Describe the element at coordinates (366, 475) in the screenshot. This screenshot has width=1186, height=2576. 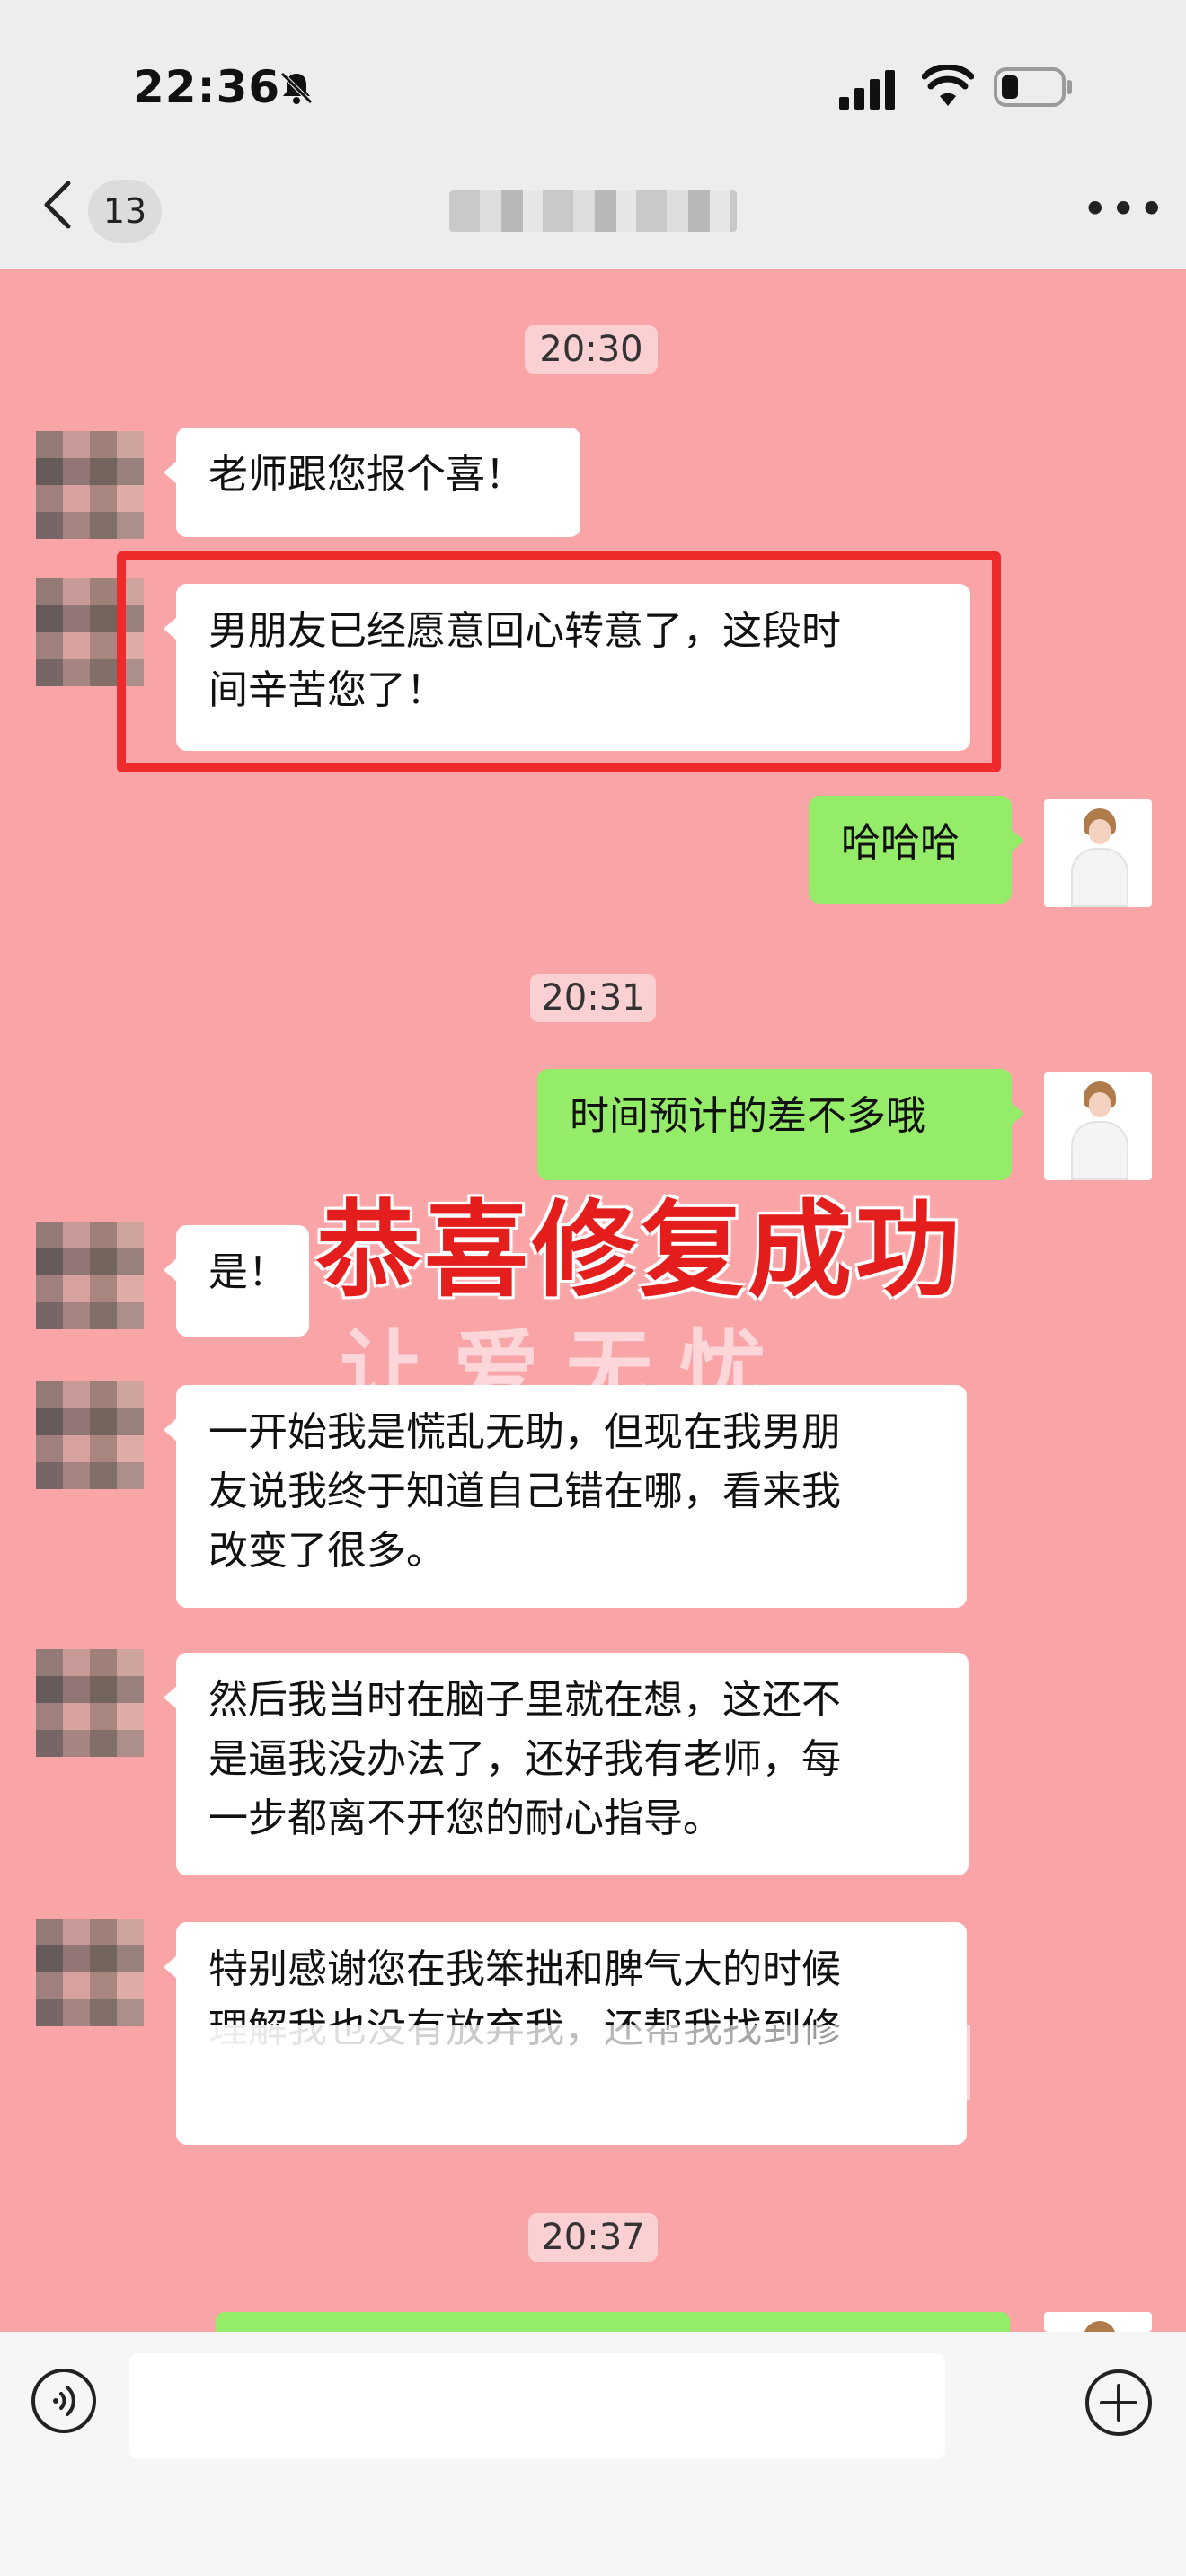
I see `message-line: 老师跟您报个喜！` at that location.